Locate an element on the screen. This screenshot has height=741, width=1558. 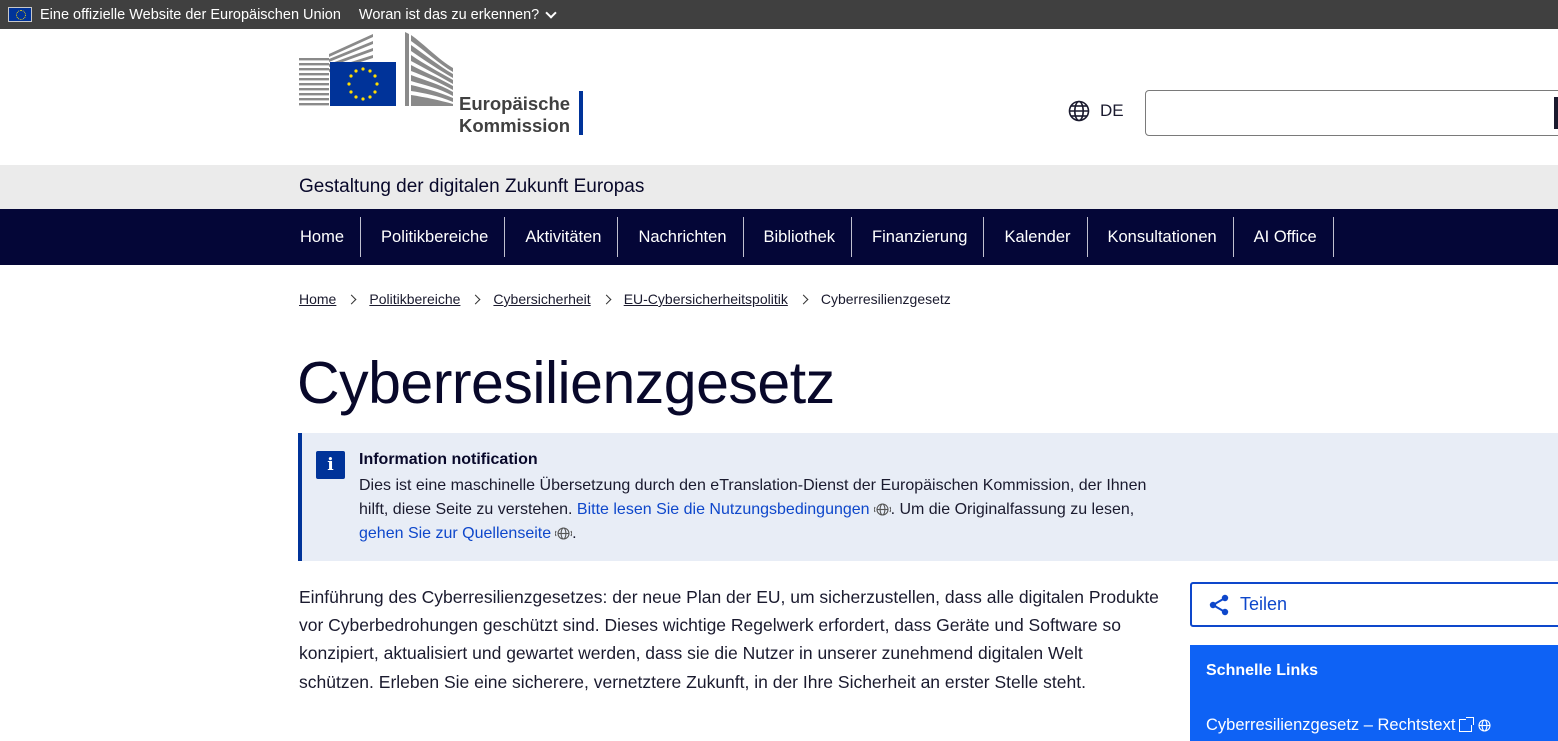
nav-item-home: Home is located at coordinates (330, 237).